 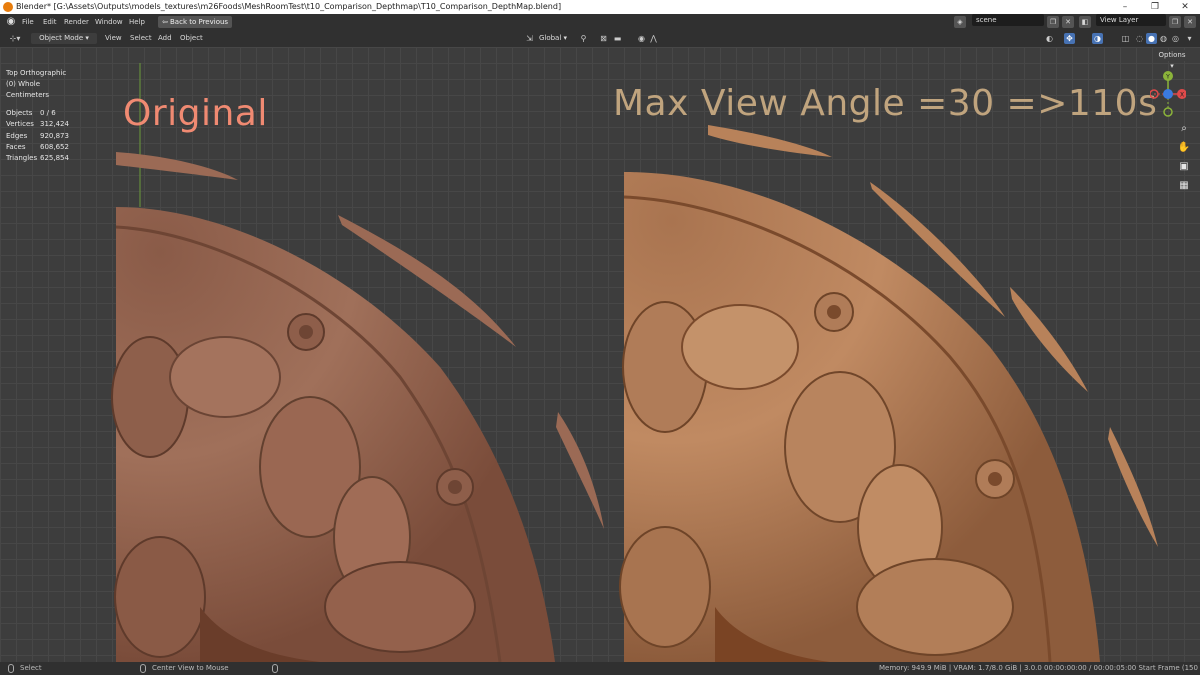 I want to click on transform-orientation-label: Global, so click(x=550, y=38).